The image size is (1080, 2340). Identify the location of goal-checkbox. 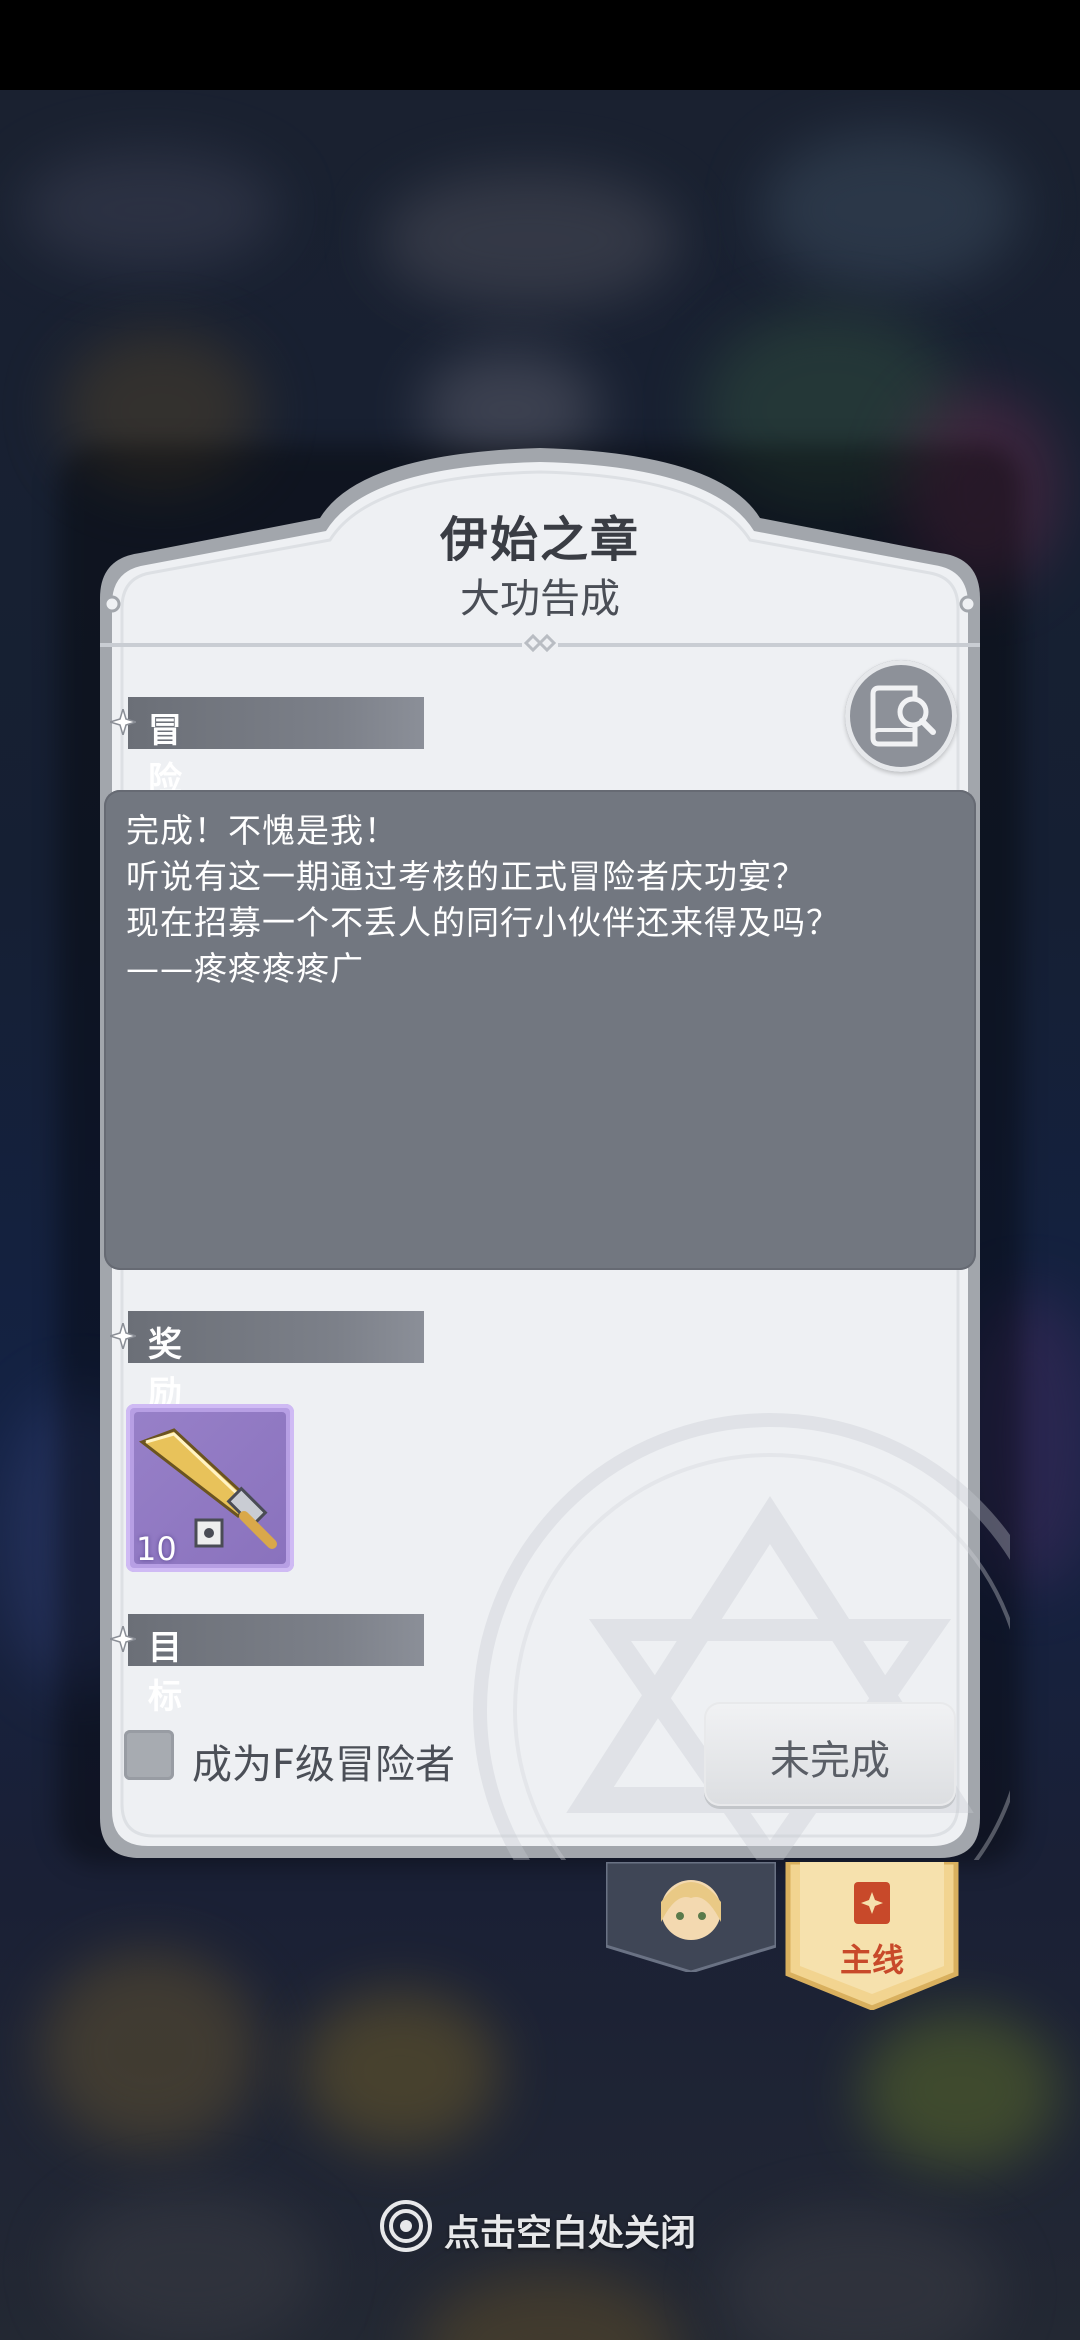
(149, 1755).